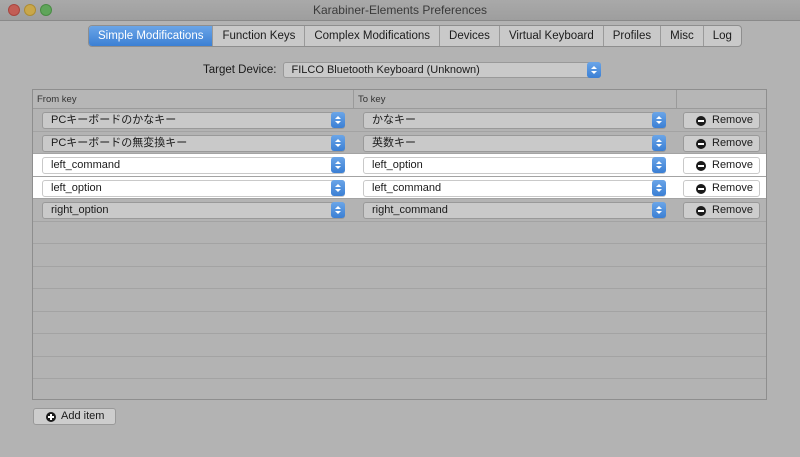 The height and width of the screenshot is (457, 800). What do you see at coordinates (114, 120) in the screenshot?
I see `from-key-value: PCキーボードのかなキー` at bounding box center [114, 120].